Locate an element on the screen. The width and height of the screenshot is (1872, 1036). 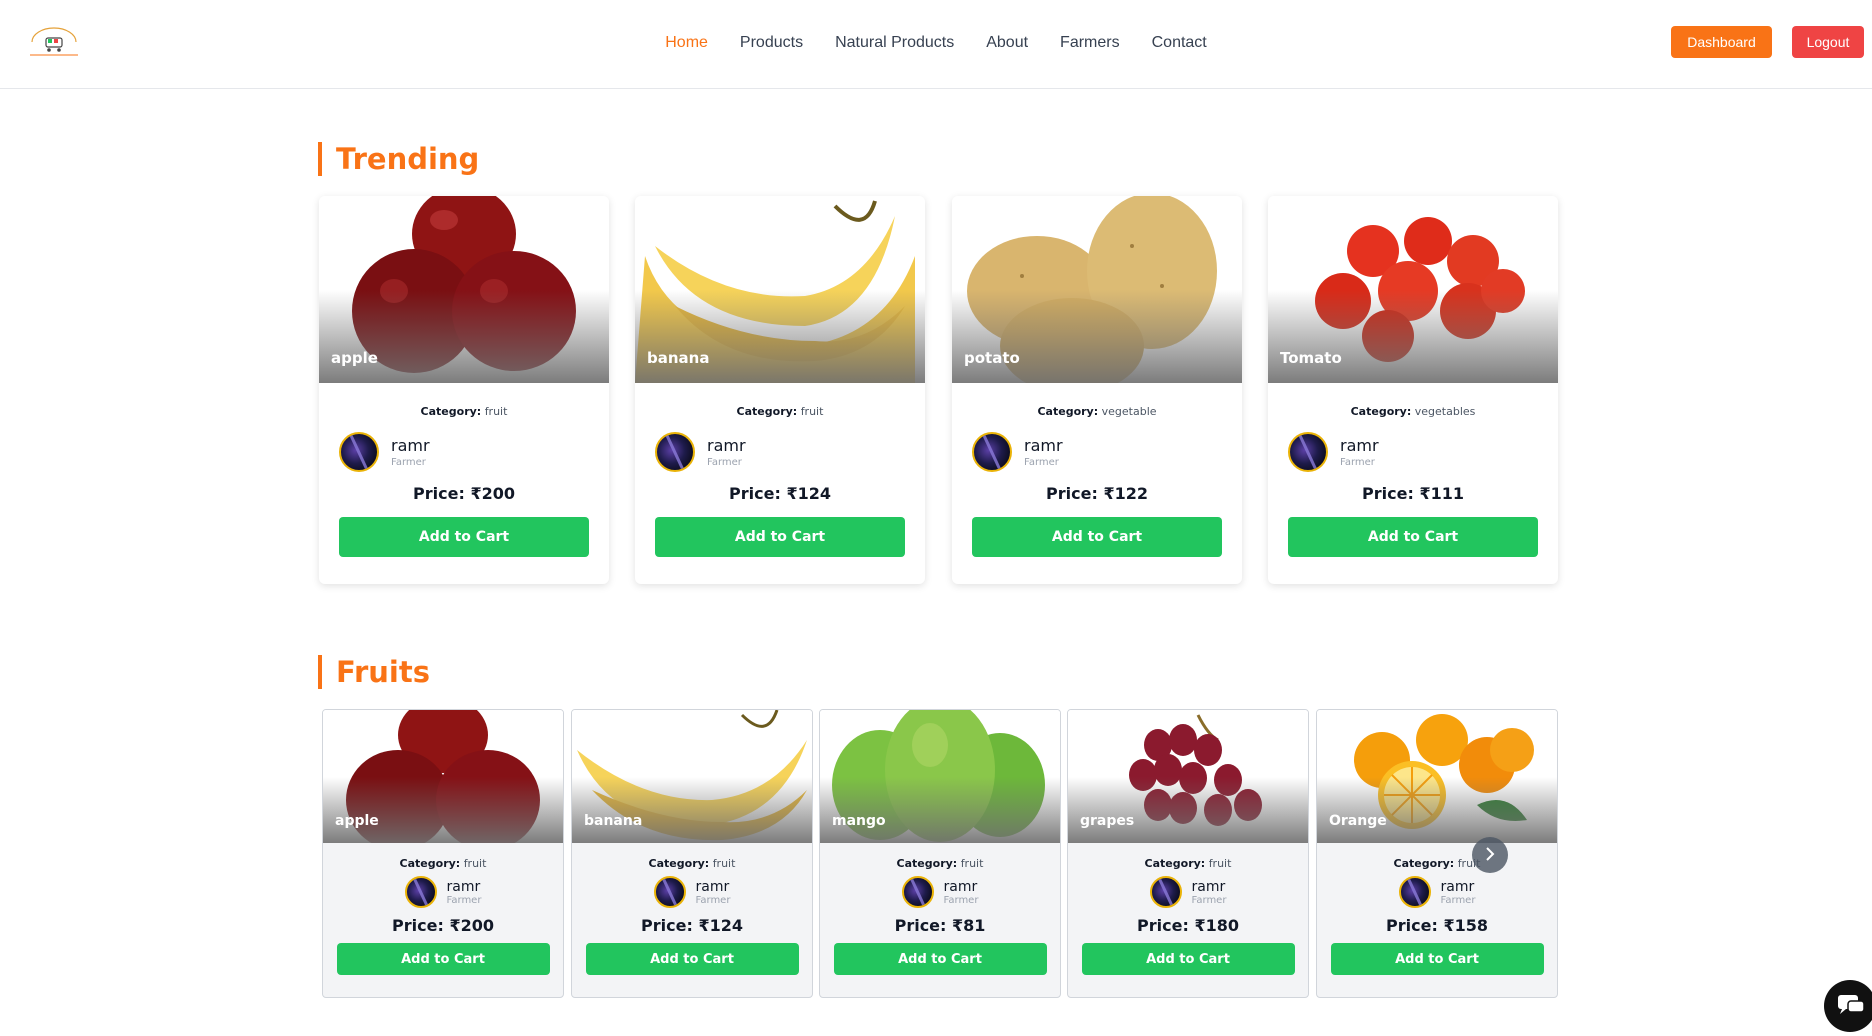
mango-image: mango is located at coordinates (940, 776).